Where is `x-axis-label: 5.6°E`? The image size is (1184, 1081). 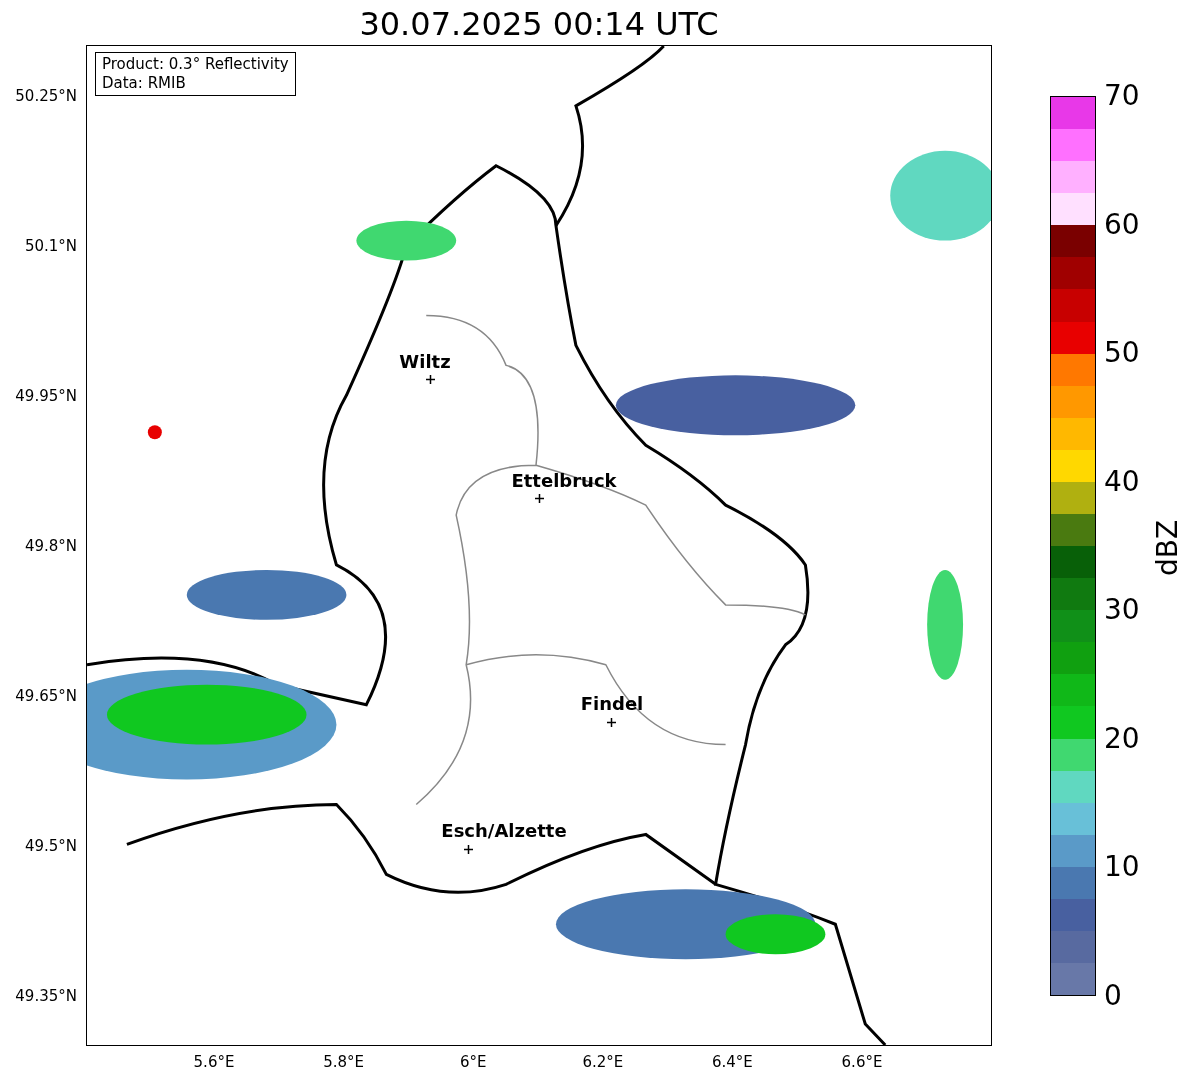 x-axis-label: 5.6°E is located at coordinates (214, 1062).